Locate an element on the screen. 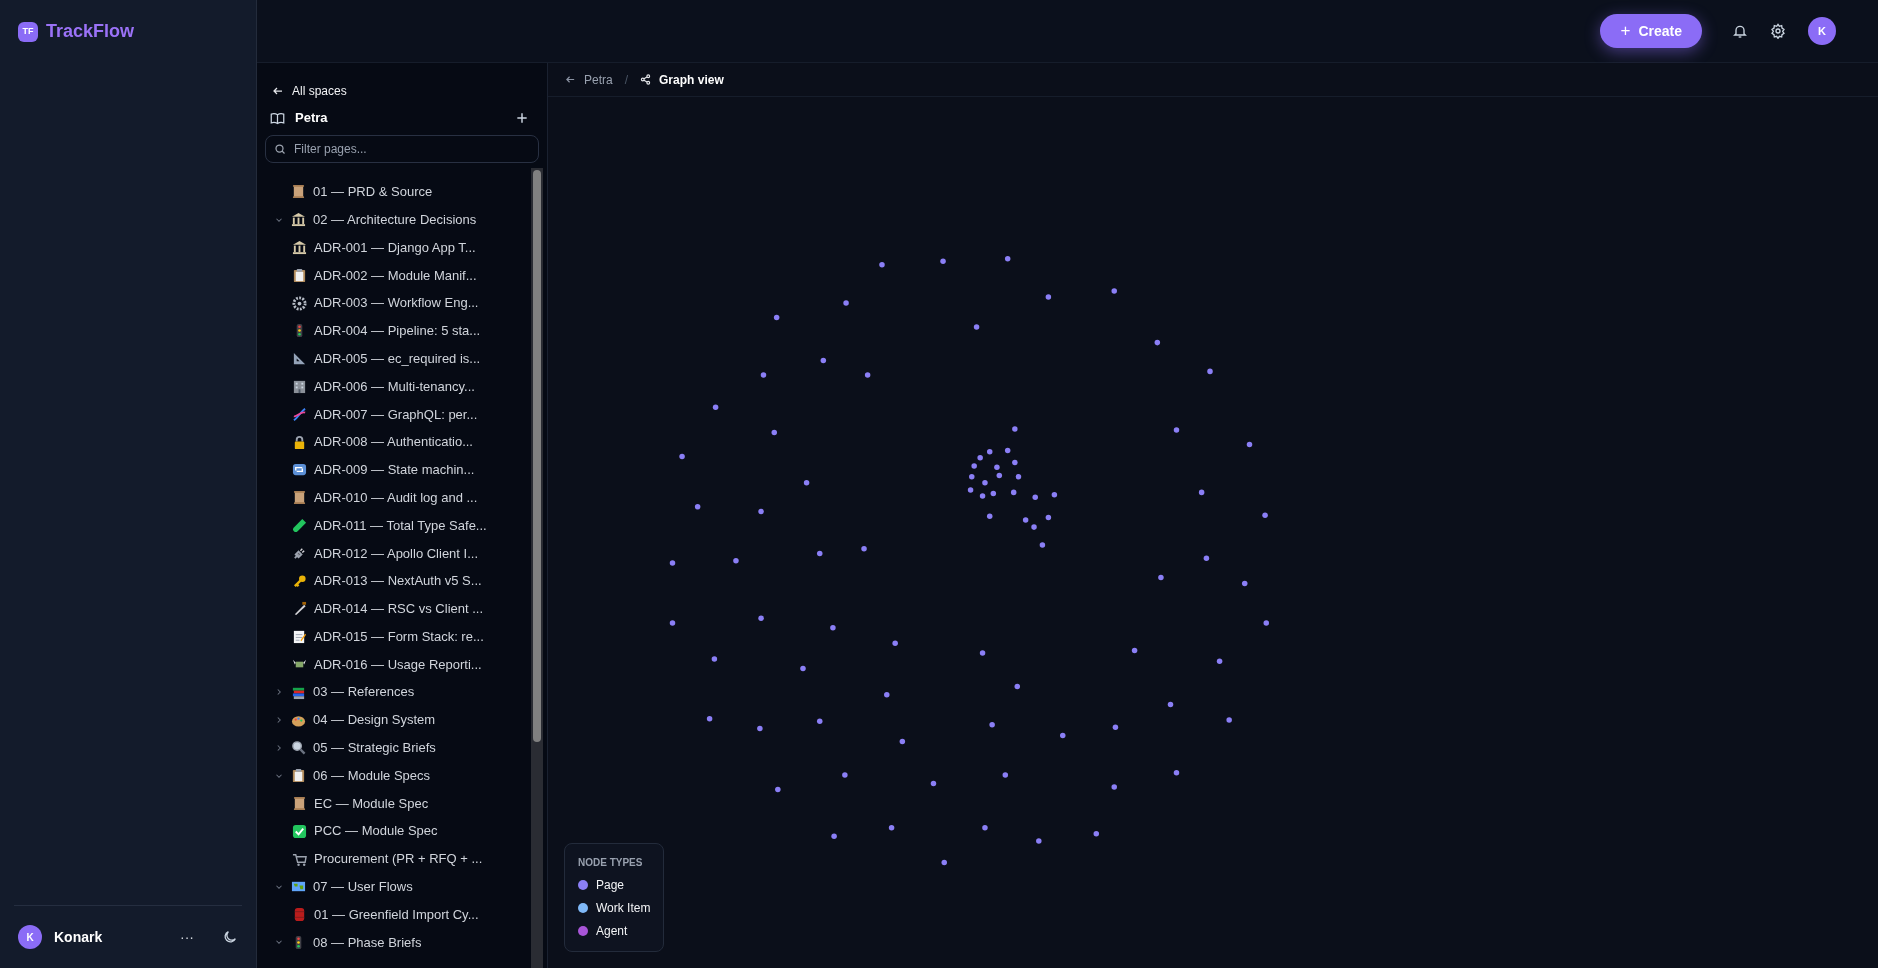 The height and width of the screenshot is (968, 1878). tree-item: 05 — Strategic Briefs is located at coordinates (394, 747).